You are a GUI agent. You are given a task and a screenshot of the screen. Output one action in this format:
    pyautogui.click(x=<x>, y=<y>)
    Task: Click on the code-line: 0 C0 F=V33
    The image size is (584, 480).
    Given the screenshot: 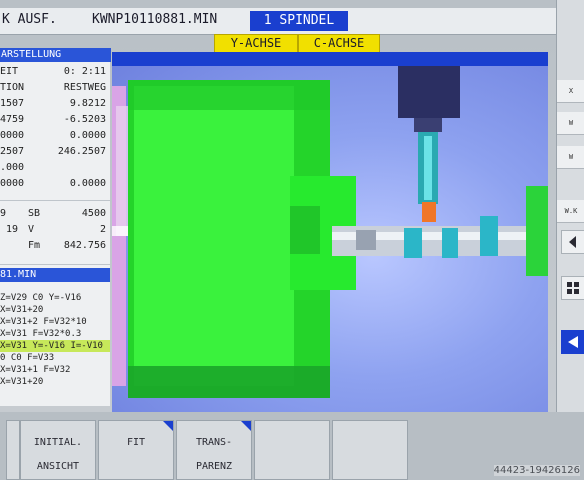 What is the action you would take?
    pyautogui.click(x=55, y=358)
    